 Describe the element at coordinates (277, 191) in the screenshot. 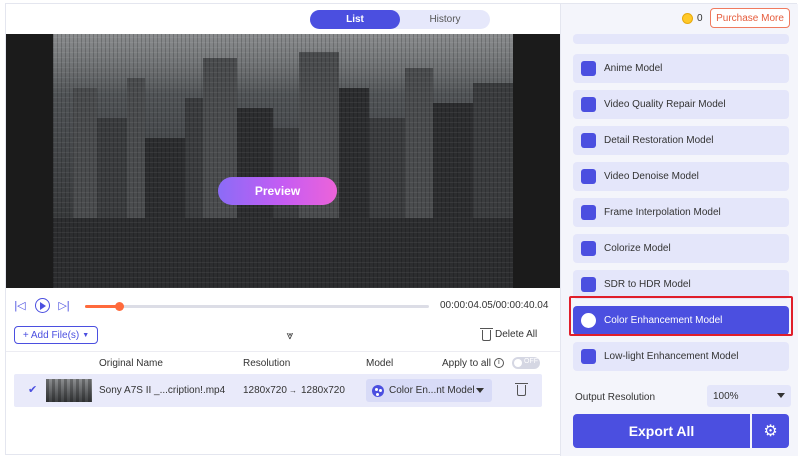

I see `preview-button: Preview` at that location.